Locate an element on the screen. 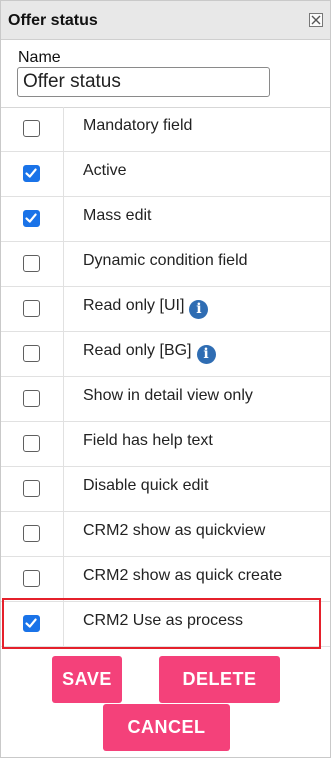  option-label: Show in detail view only is located at coordinates (168, 396).